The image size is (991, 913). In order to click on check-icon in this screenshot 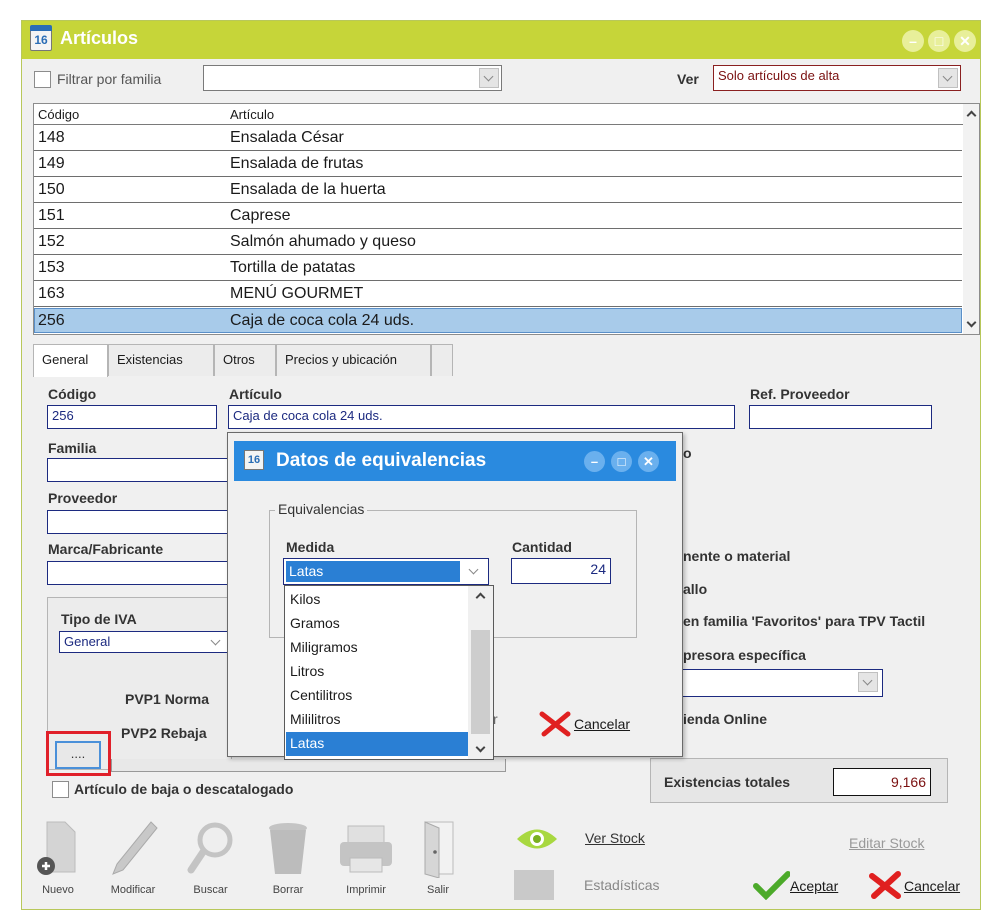, I will do `click(772, 886)`.